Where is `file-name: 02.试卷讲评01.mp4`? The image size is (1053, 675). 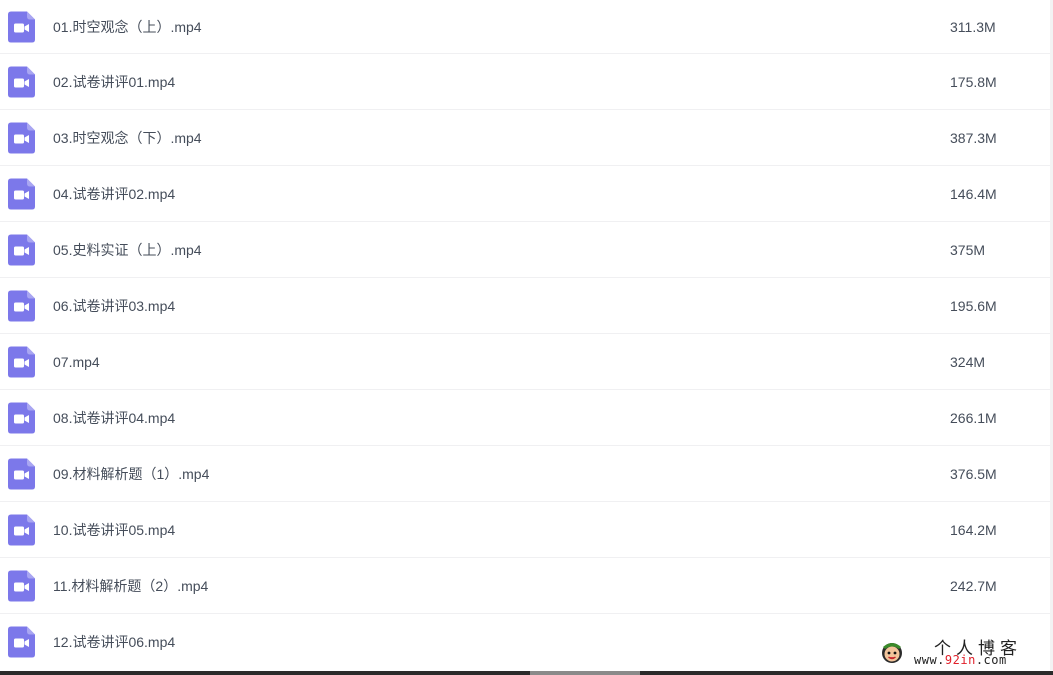 file-name: 02.试卷讲评01.mp4 is located at coordinates (114, 82).